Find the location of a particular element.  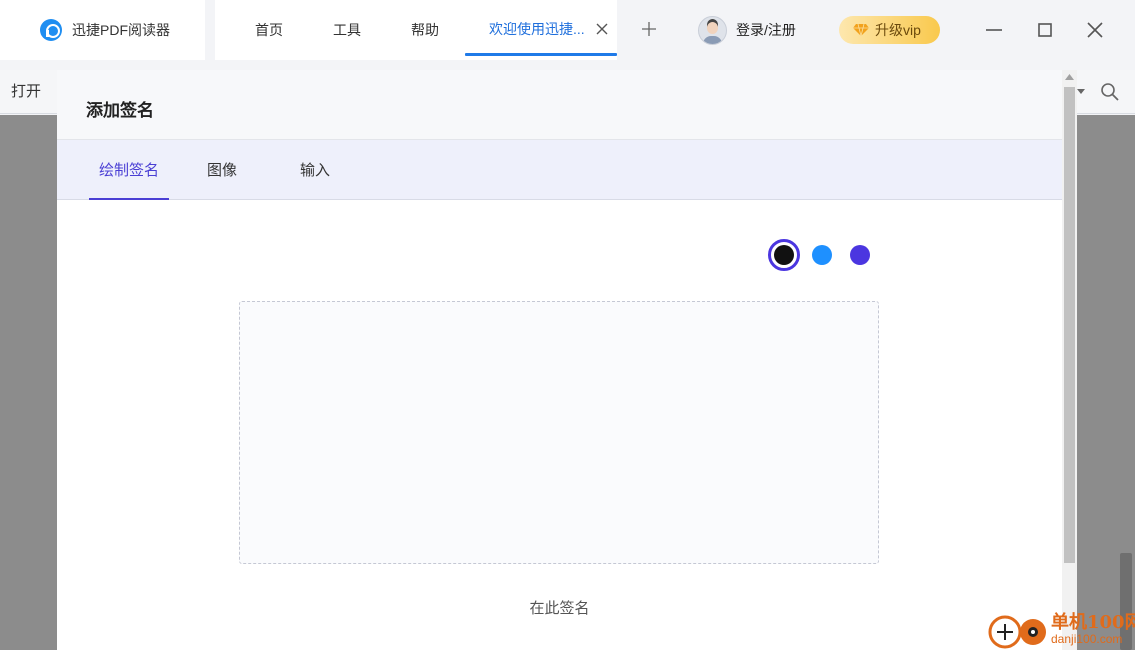

app-brand: 迅捷PDF阅读器 is located at coordinates (102, 30).